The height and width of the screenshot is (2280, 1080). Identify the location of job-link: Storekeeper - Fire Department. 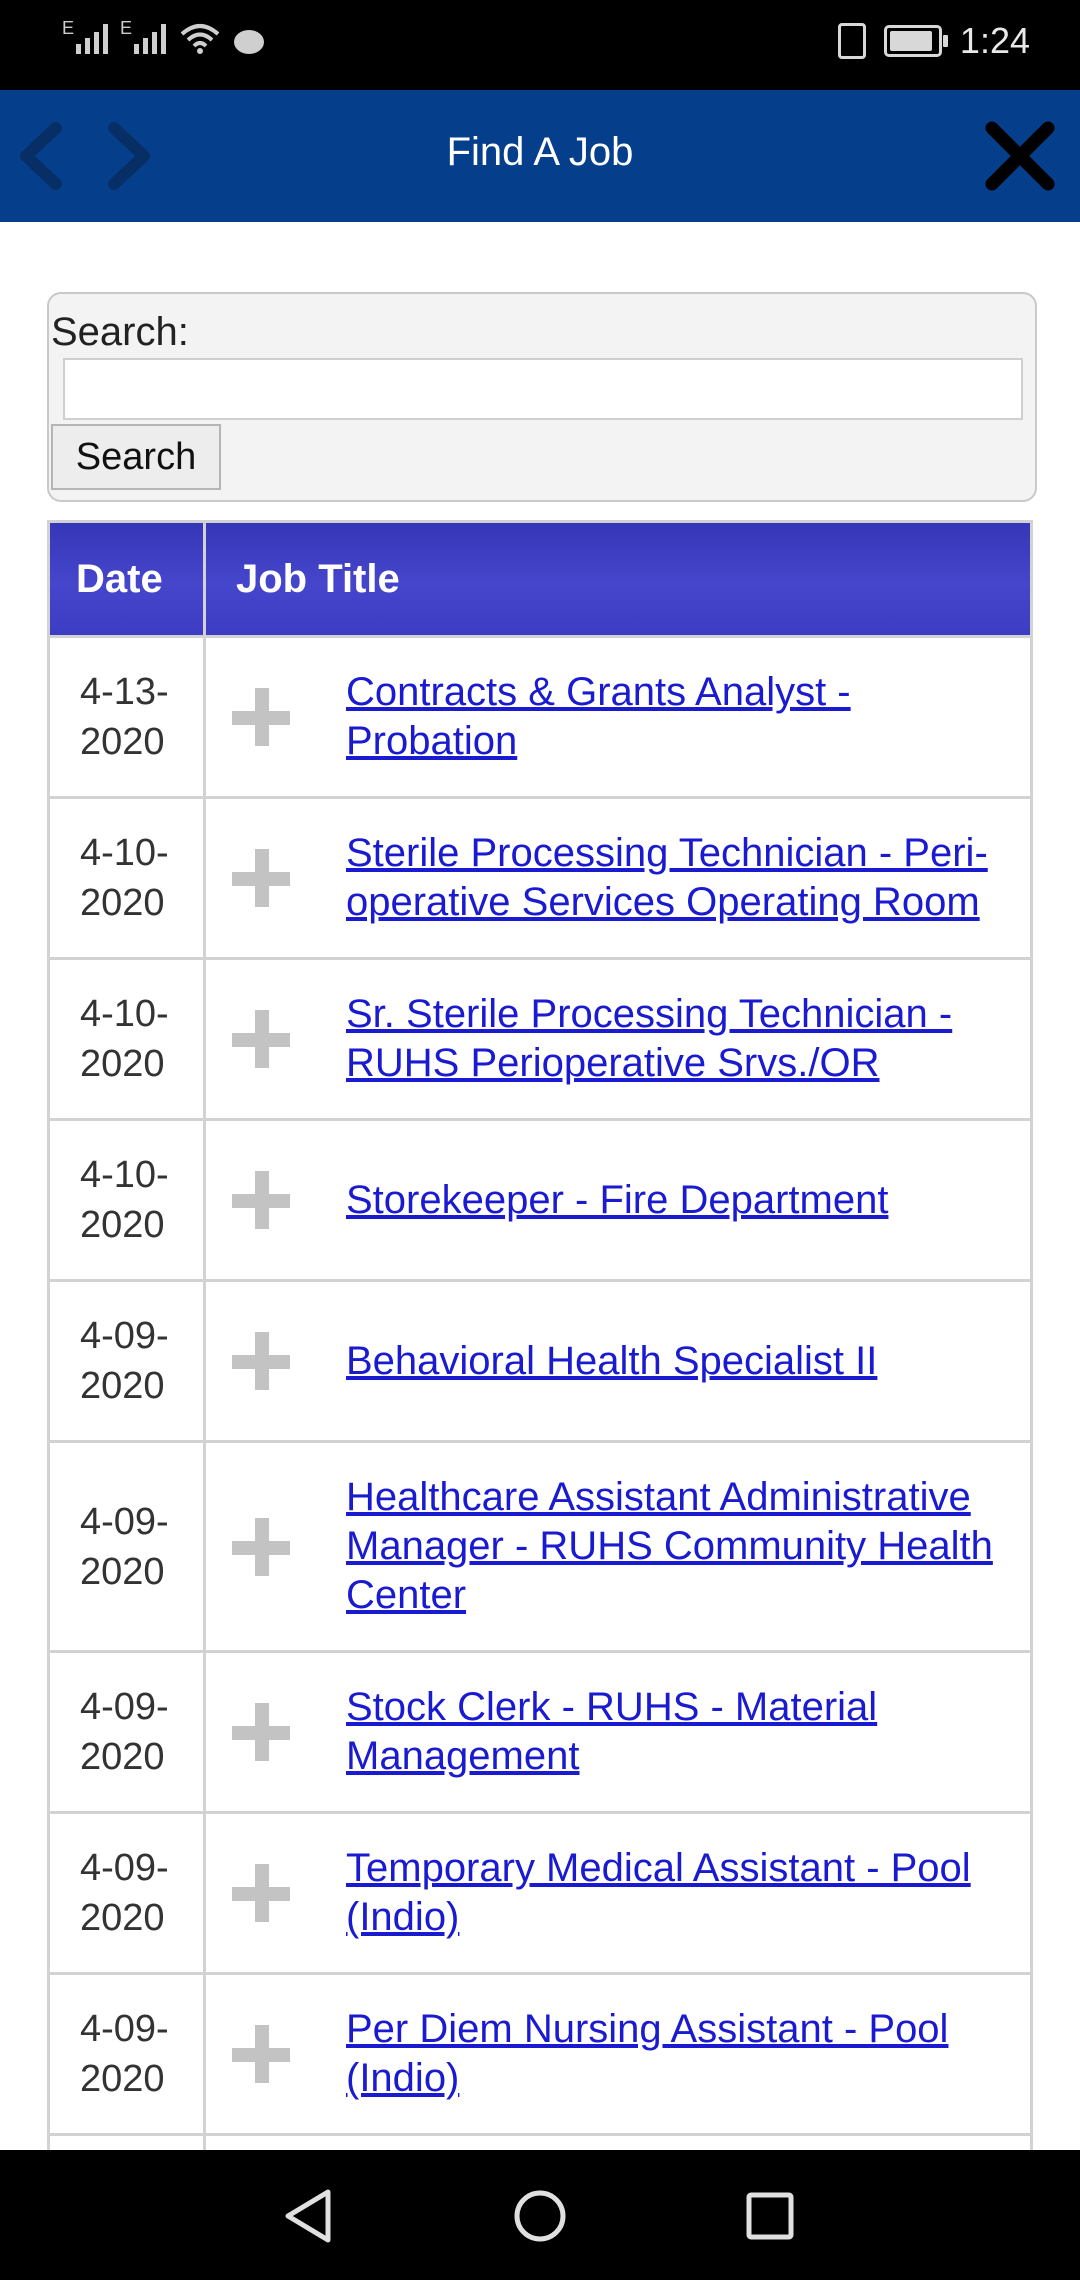
(617, 1200).